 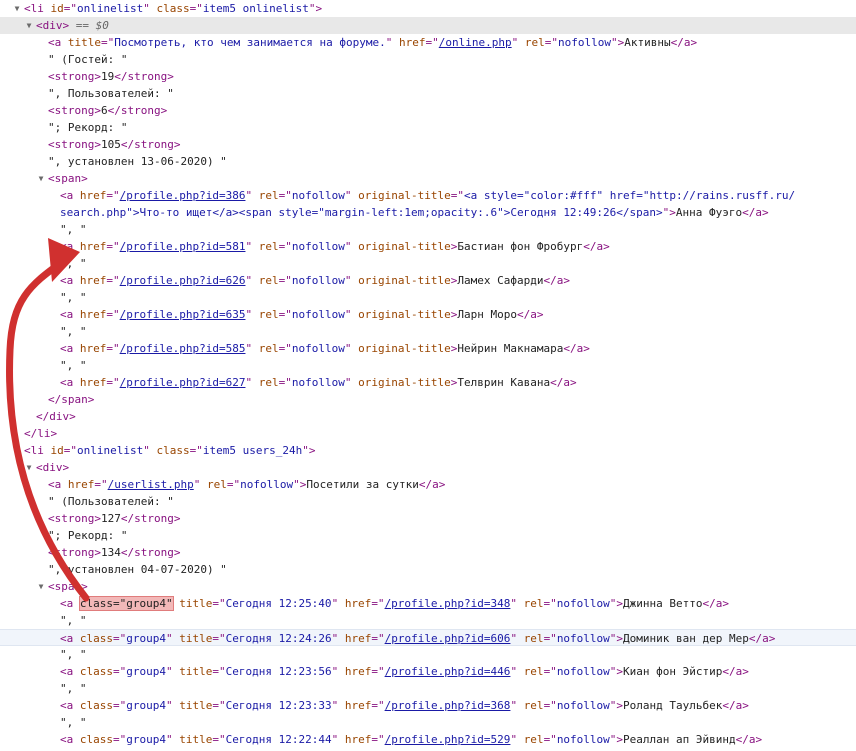 I want to click on dom-node-line: <strong>134</strong>, so click(x=428, y=552).